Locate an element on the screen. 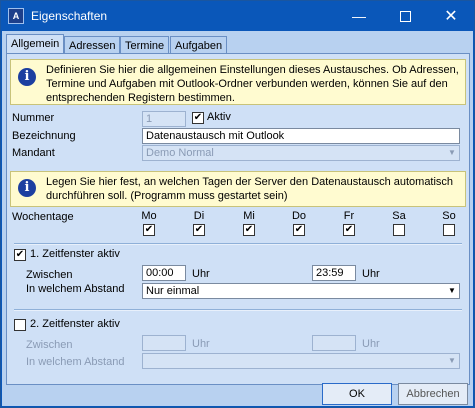 This screenshot has width=475, height=408. day-so: So is located at coordinates (449, 216).